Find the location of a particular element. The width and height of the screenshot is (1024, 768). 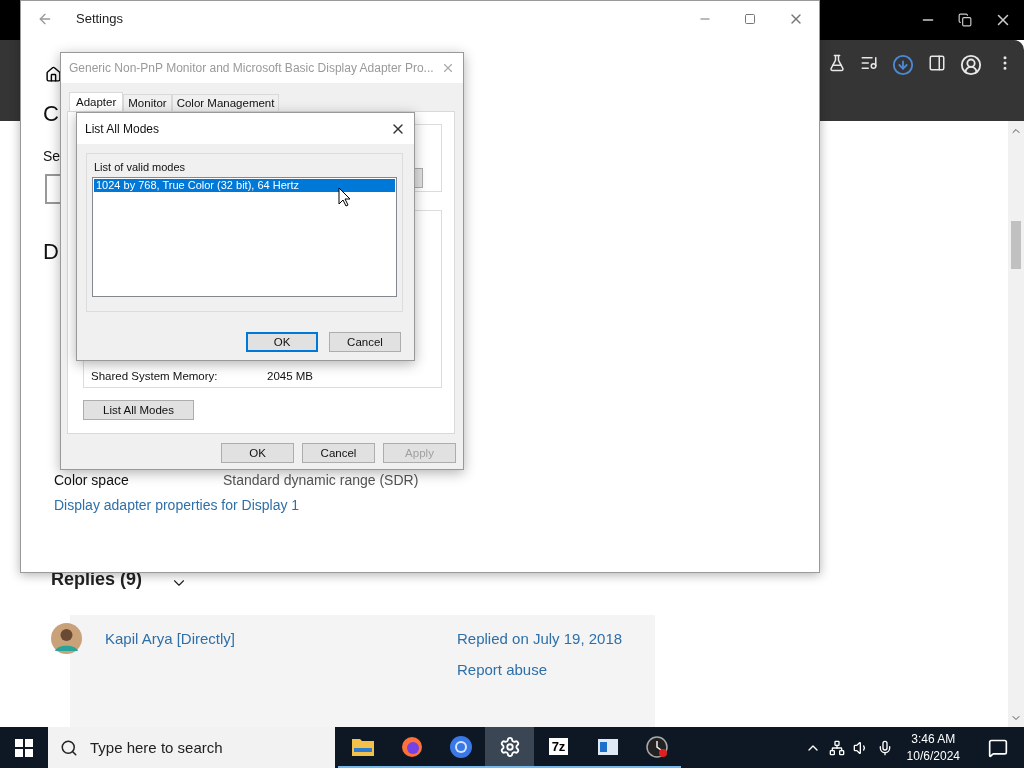

notifications-icon is located at coordinates (998, 747).